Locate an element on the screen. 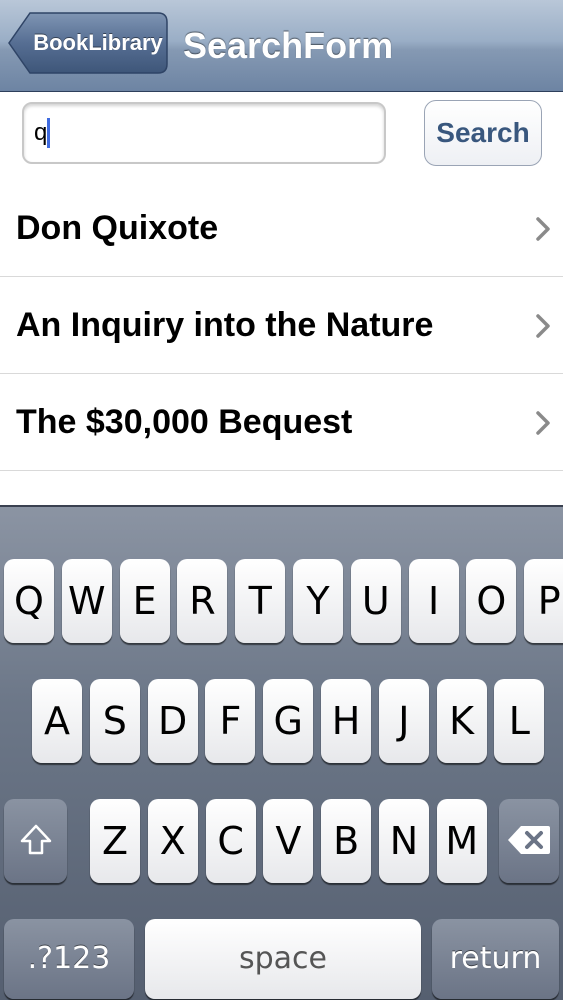 This screenshot has width=563, height=1000. key-label: Z is located at coordinates (115, 841).